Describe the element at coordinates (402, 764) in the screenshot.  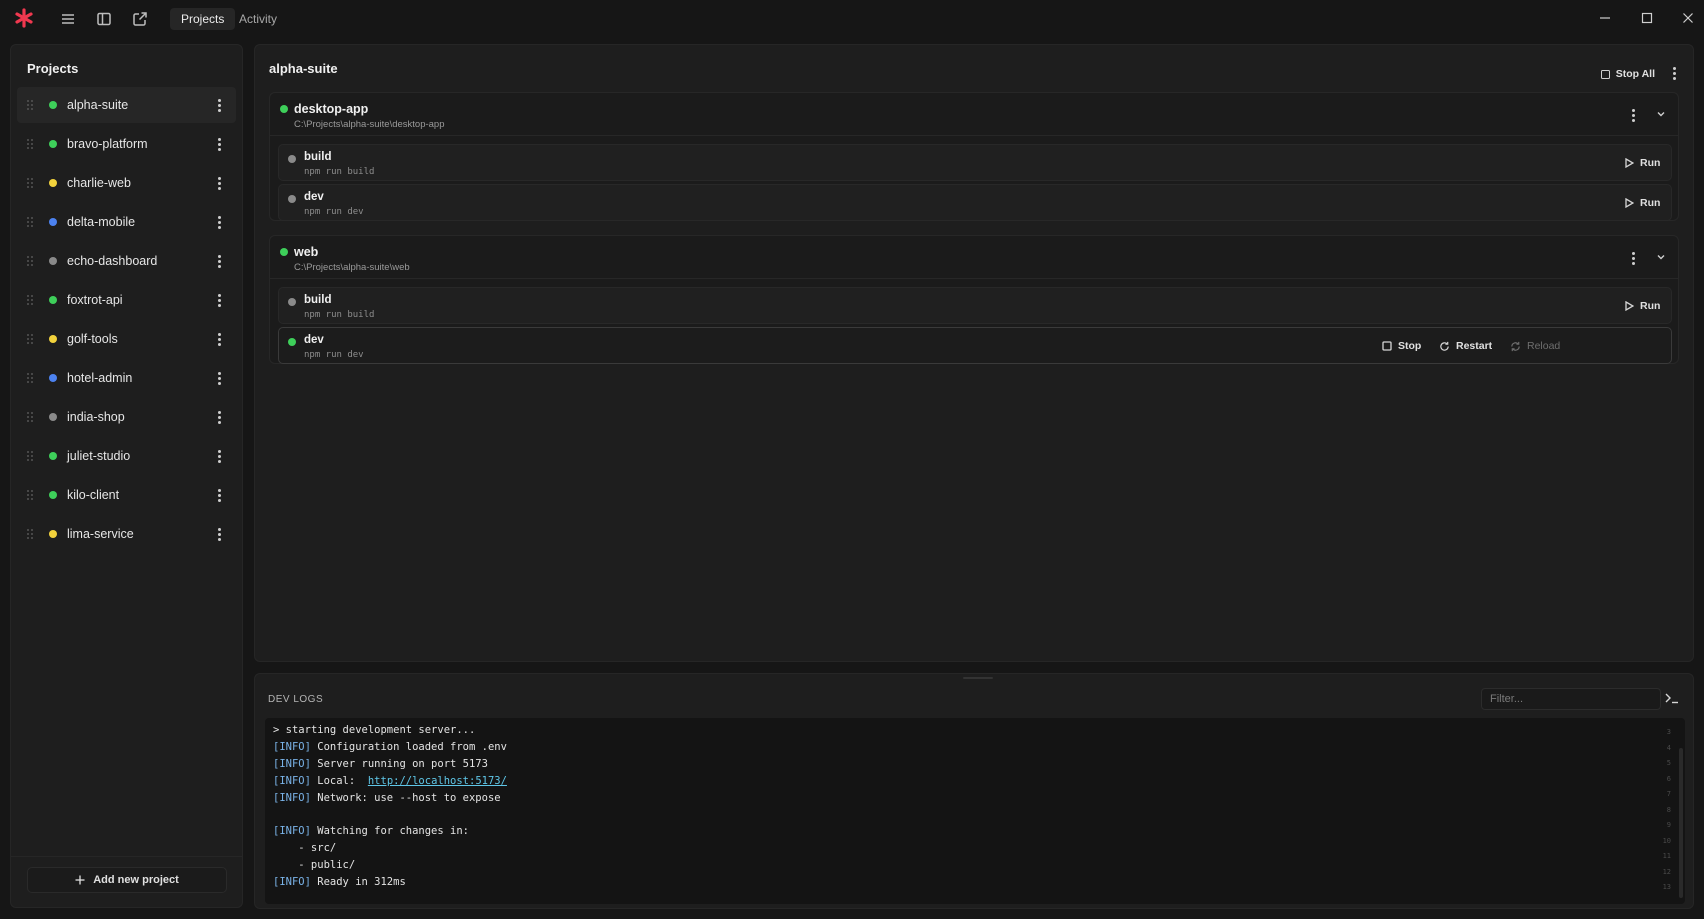
I see `log-text: Server running on port 5173` at that location.